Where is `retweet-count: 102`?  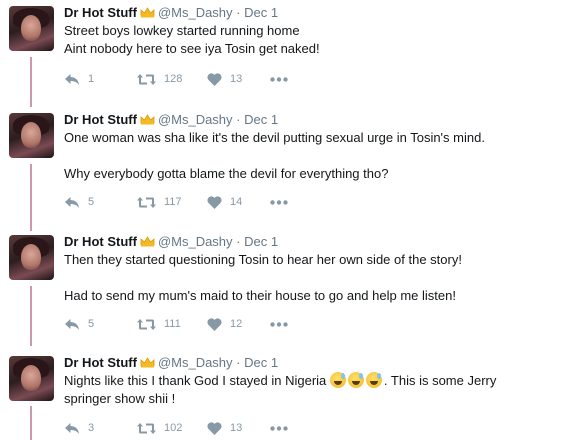 retweet-count: 102 is located at coordinates (173, 428).